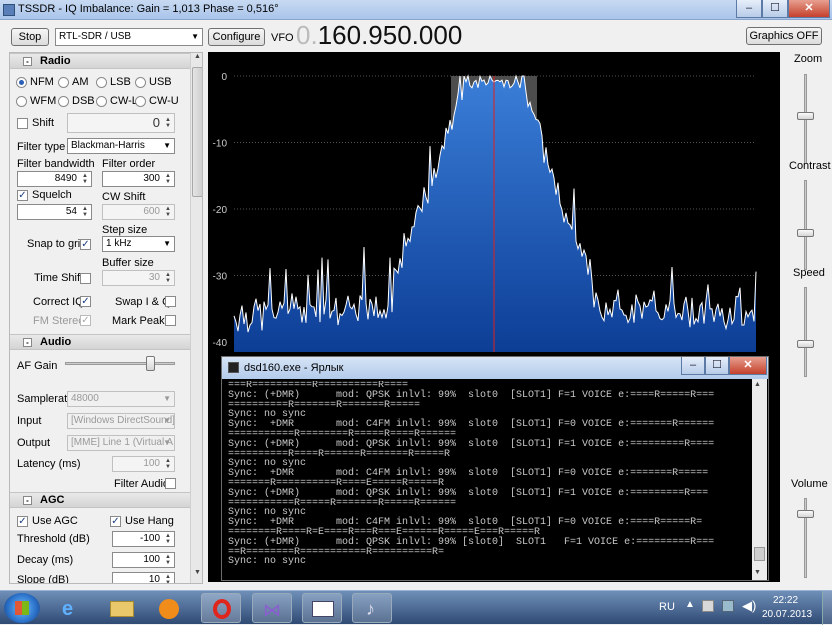  I want to click on taskbar: e ⋈ ♪ RU ▲ ◀) 22:22 20.07.2013, so click(416, 607).